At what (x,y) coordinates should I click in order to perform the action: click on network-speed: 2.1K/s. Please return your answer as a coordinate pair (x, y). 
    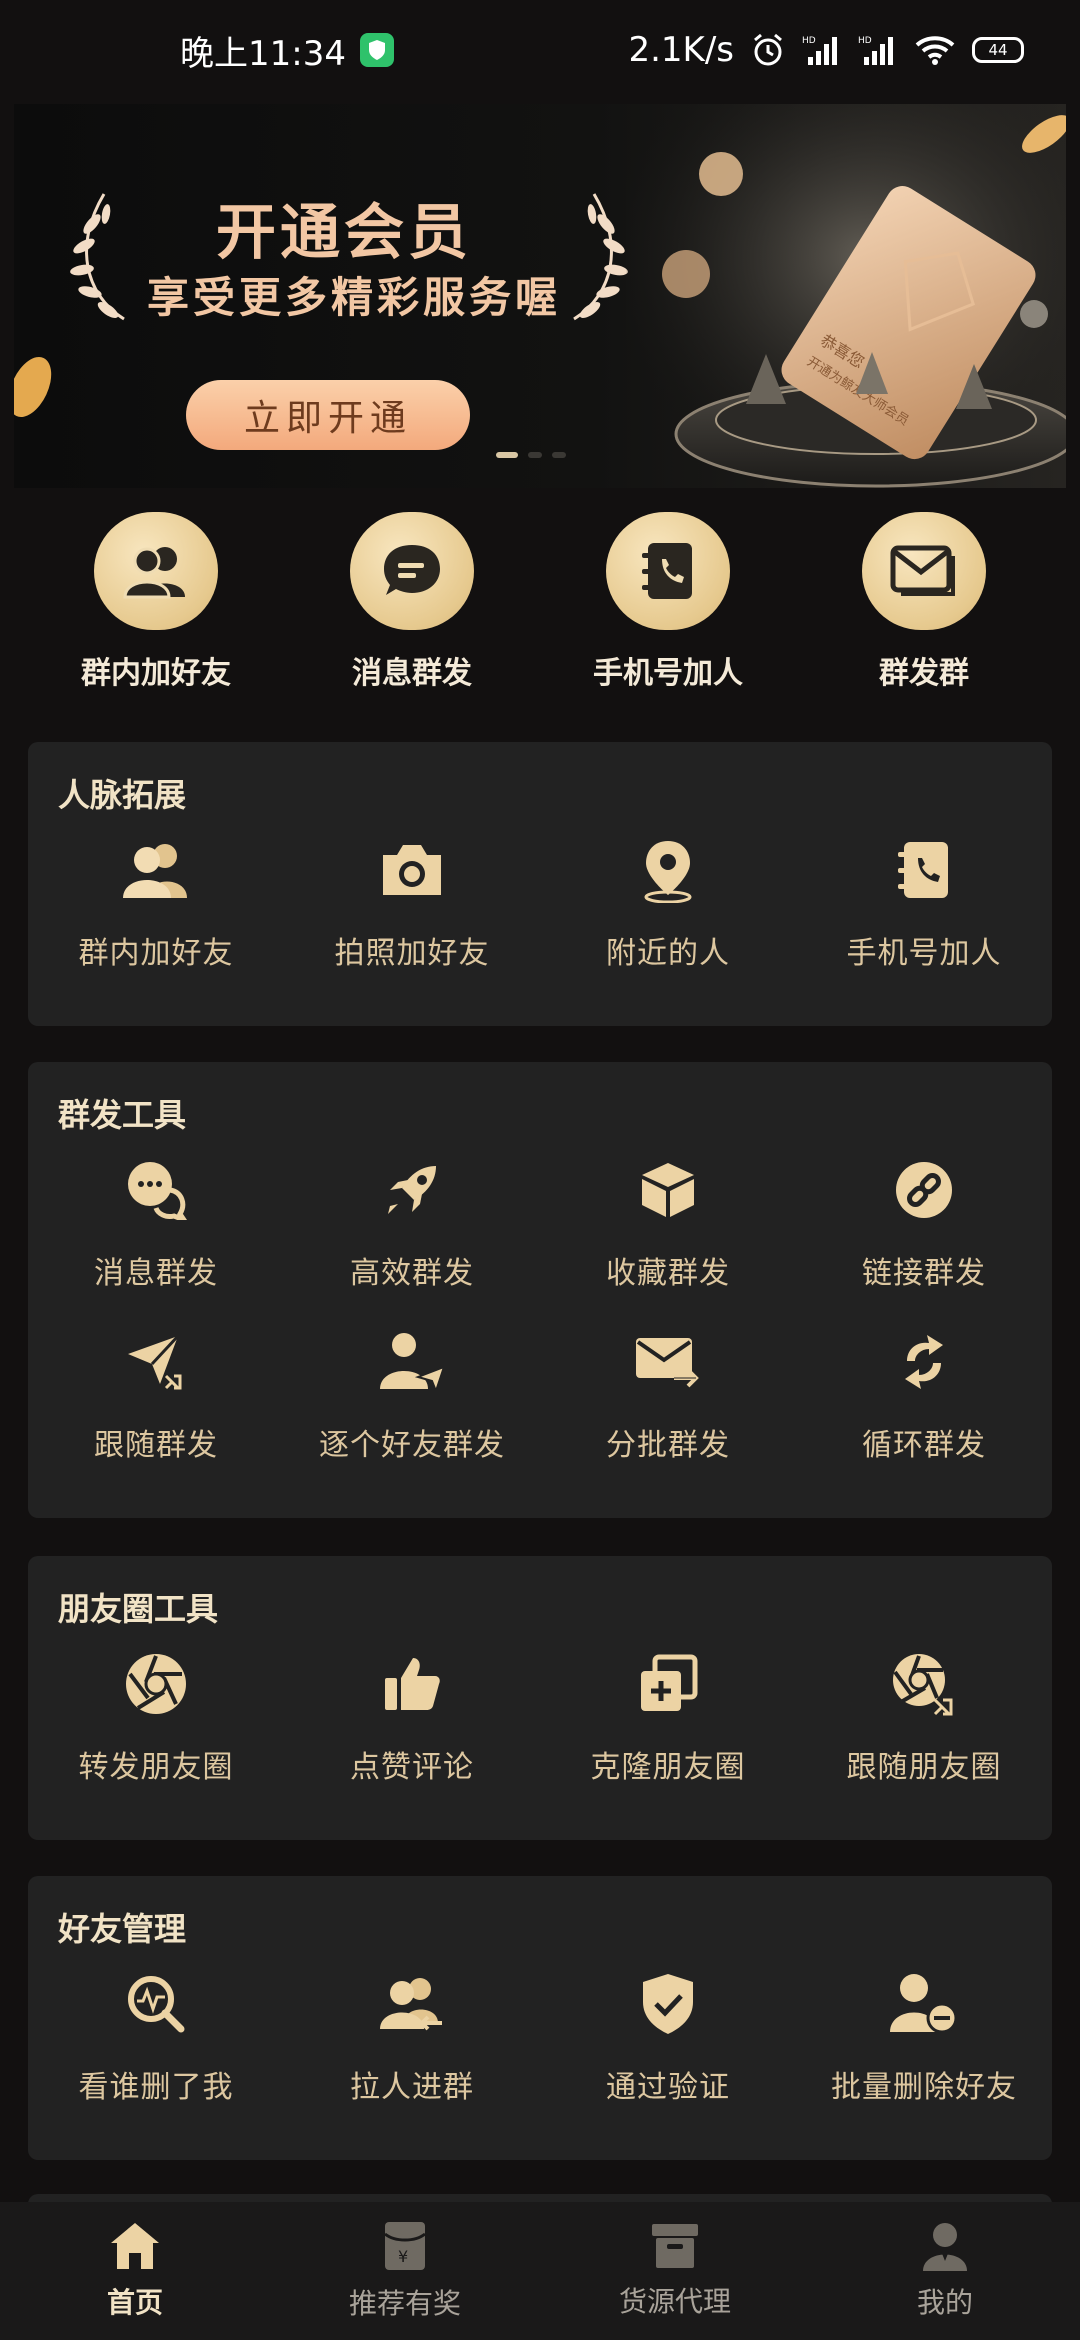
    Looking at the image, I should click on (681, 50).